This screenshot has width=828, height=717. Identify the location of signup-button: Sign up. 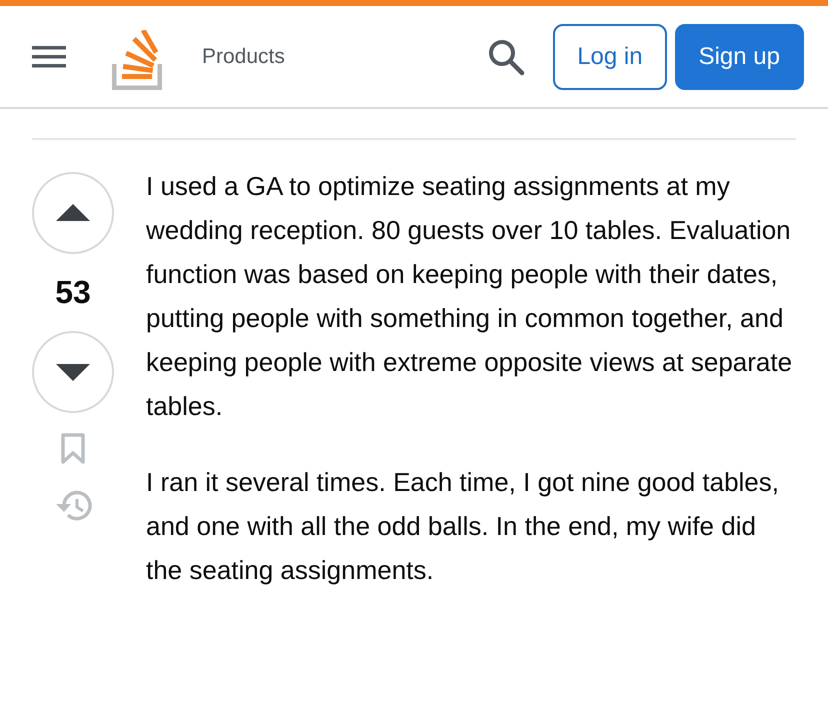
(739, 57).